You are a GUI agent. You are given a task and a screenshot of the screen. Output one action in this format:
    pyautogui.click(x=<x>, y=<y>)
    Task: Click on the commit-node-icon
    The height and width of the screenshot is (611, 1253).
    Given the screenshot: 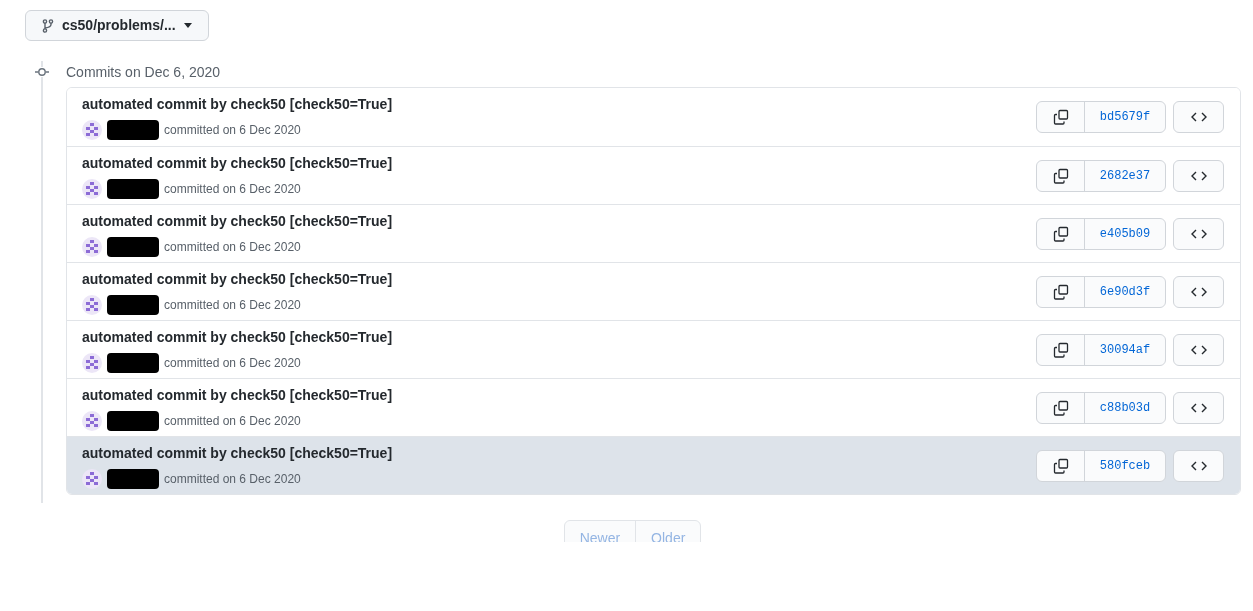 What is the action you would take?
    pyautogui.click(x=42, y=72)
    